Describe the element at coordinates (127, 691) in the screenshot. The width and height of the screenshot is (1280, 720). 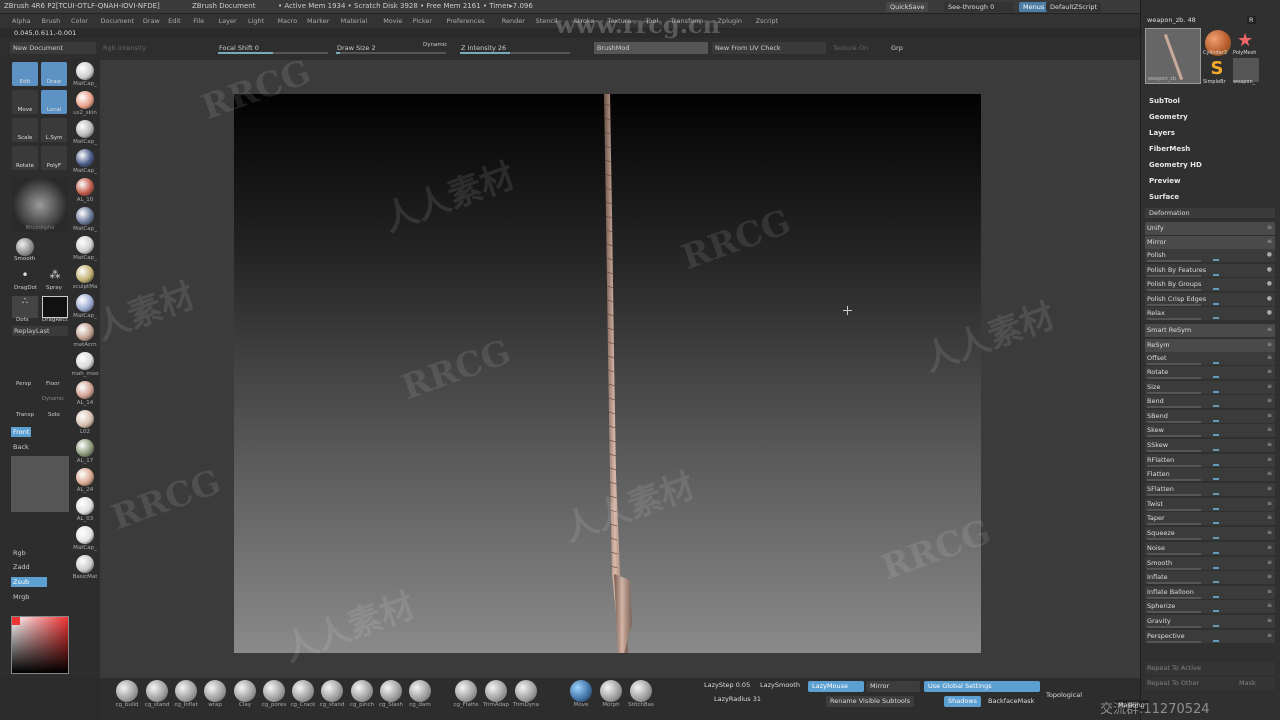
I see `brush-cg_build-icon` at that location.